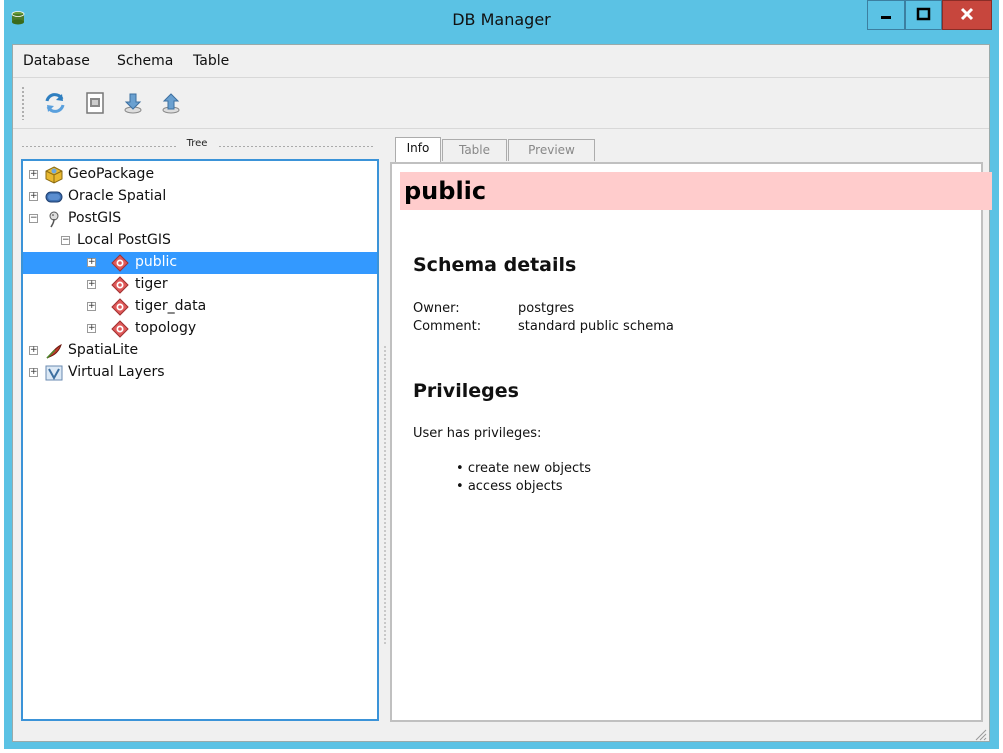 Image resolution: width=1003 pixels, height=753 pixels. I want to click on tab-info: Info, so click(418, 149).